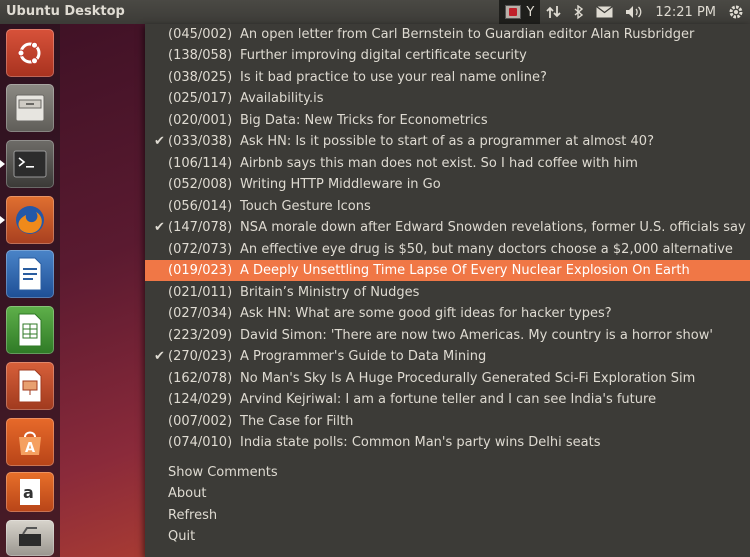 This screenshot has width=750, height=557. I want to click on menu-story-item: (052/008) Writing HTTP Middleware in Go, so click(447, 184).